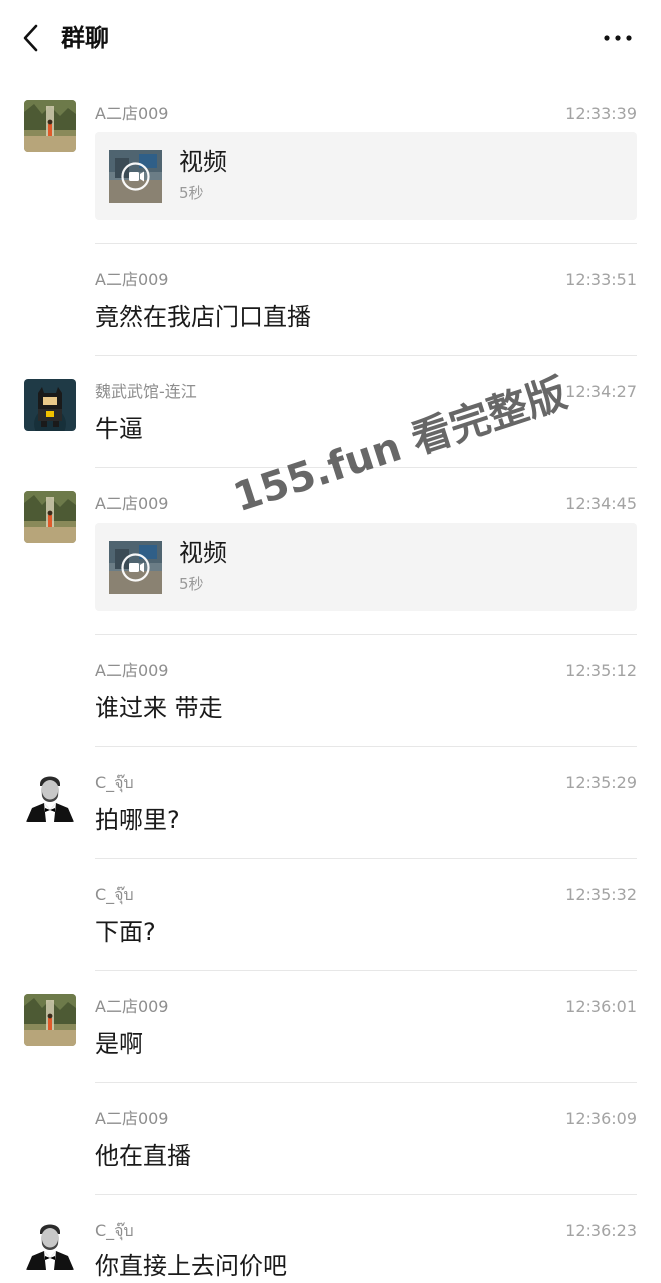 The height and width of the screenshot is (1283, 661). Describe the element at coordinates (191, 1266) in the screenshot. I see `message-text: 你直接上去问价吧` at that location.